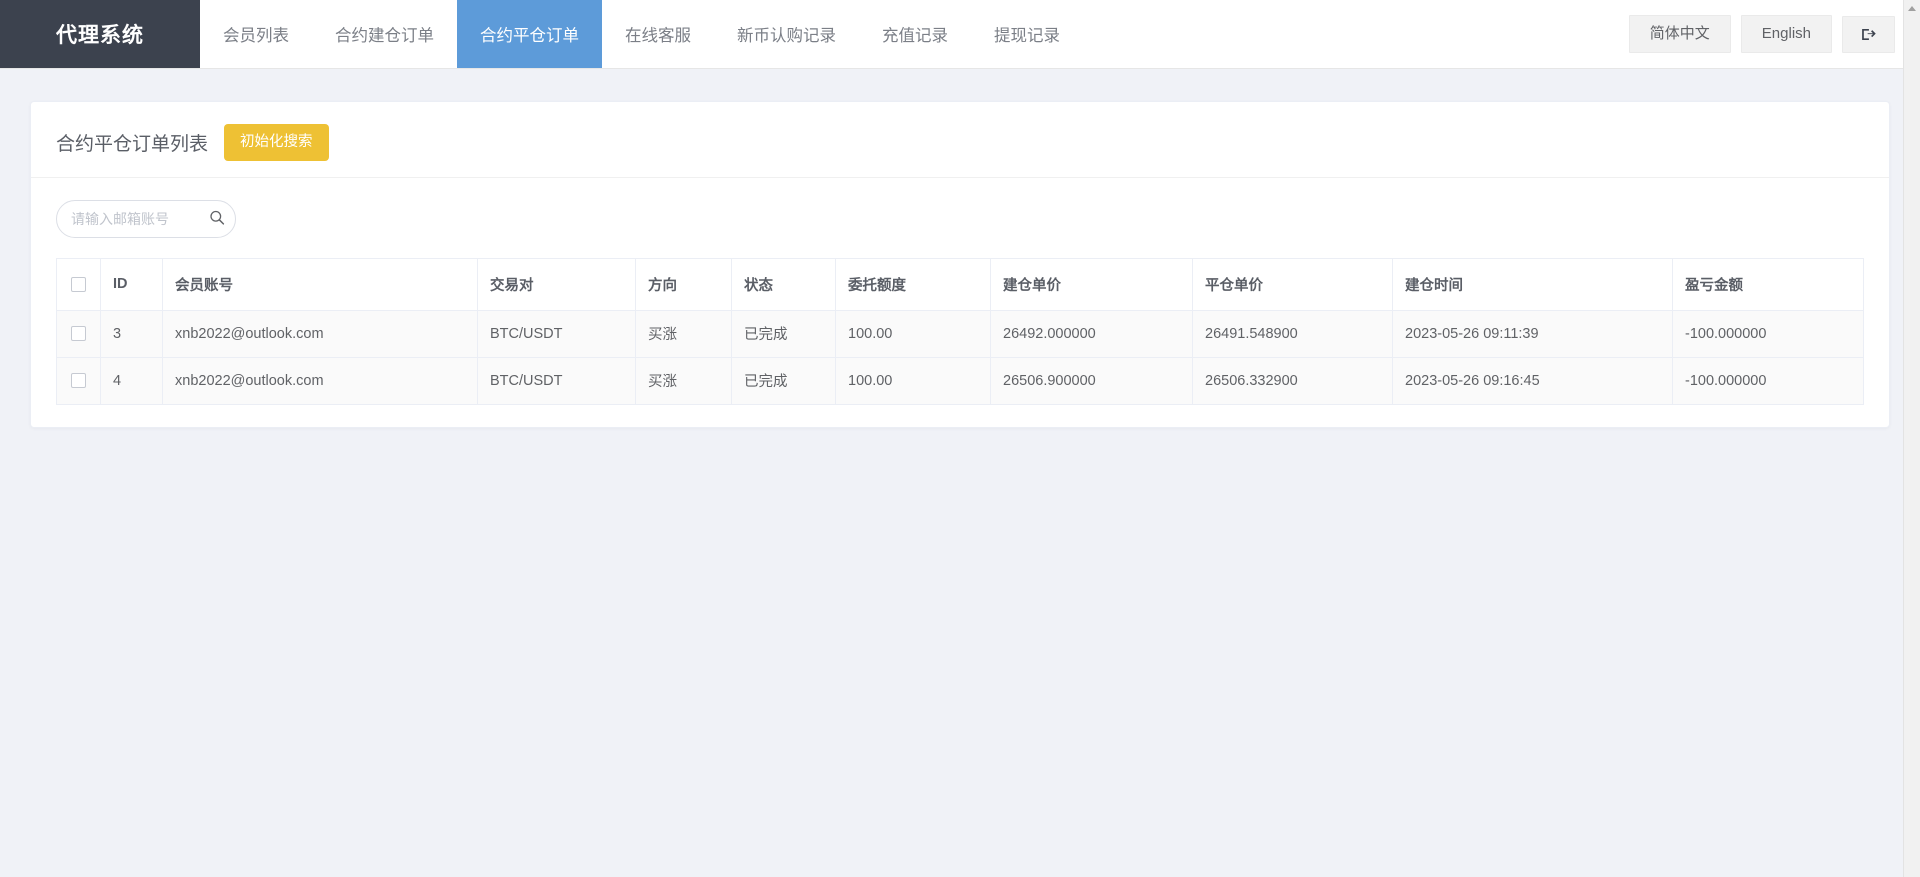 This screenshot has height=877, width=1920. I want to click on header-pnl: 盈亏金额, so click(1768, 284).